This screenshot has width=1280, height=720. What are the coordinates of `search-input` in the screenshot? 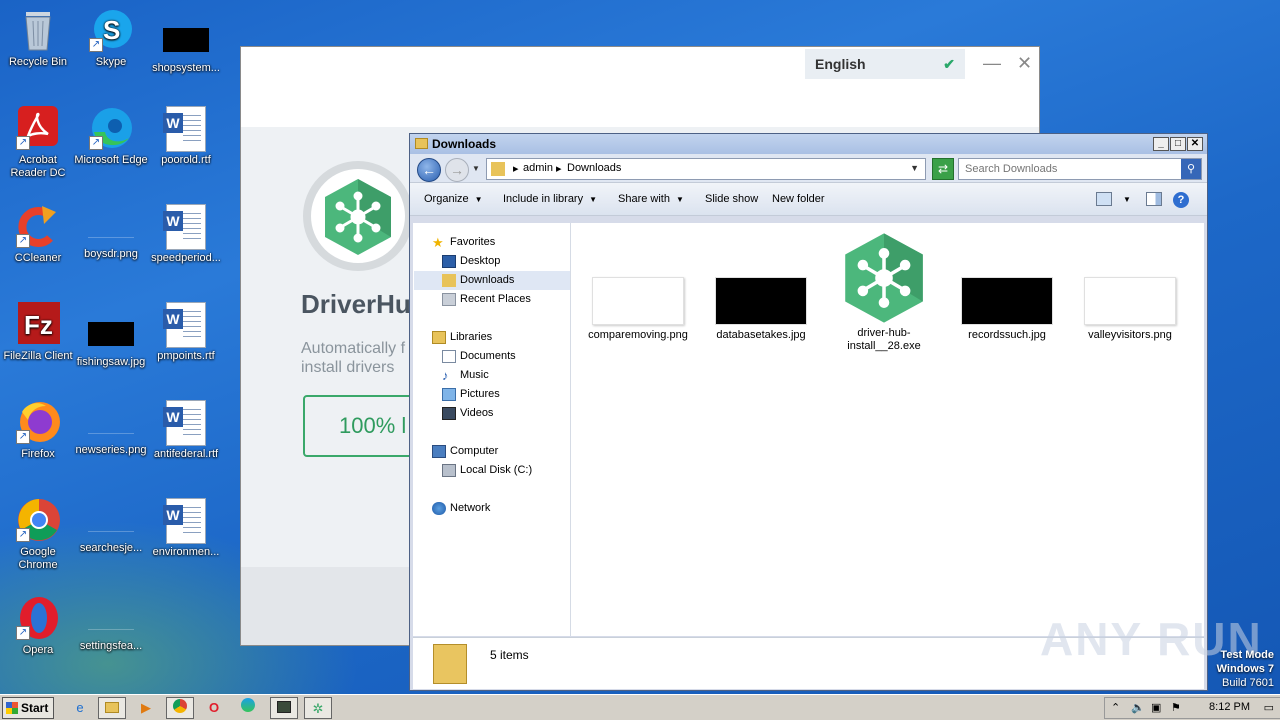 It's located at (1068, 169).